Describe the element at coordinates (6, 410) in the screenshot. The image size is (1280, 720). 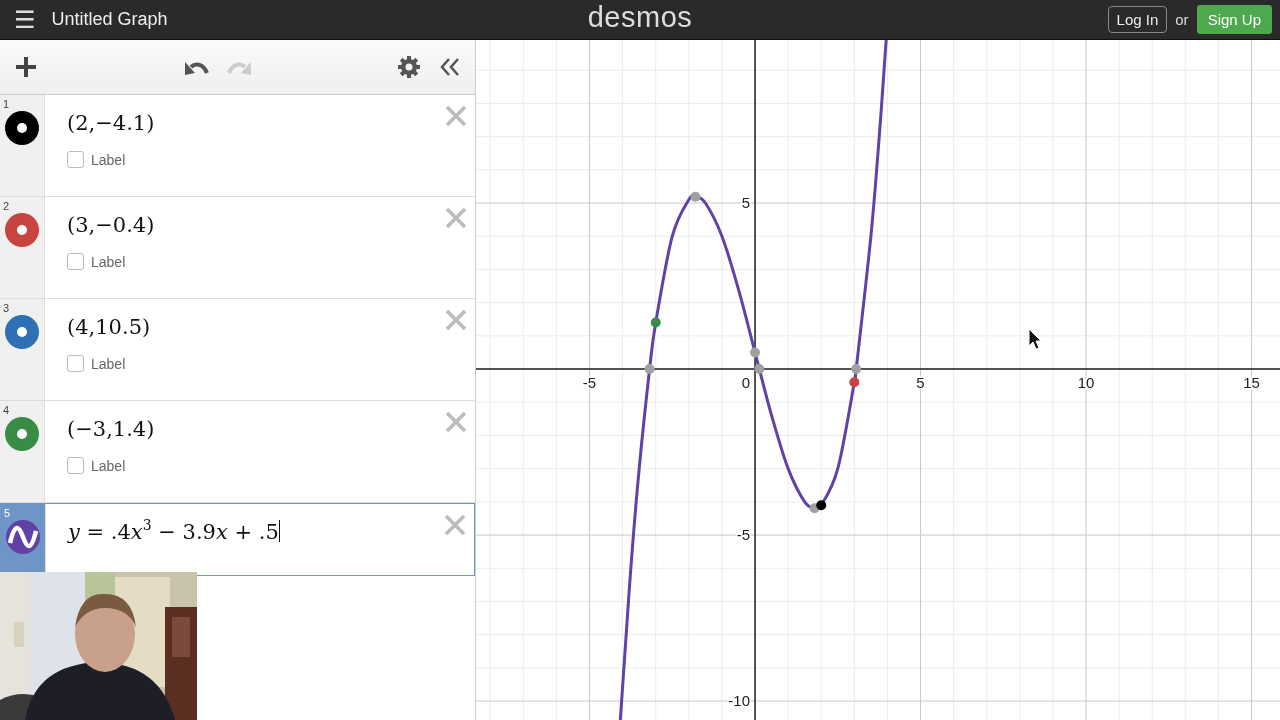
I see `expression-index: 4` at that location.